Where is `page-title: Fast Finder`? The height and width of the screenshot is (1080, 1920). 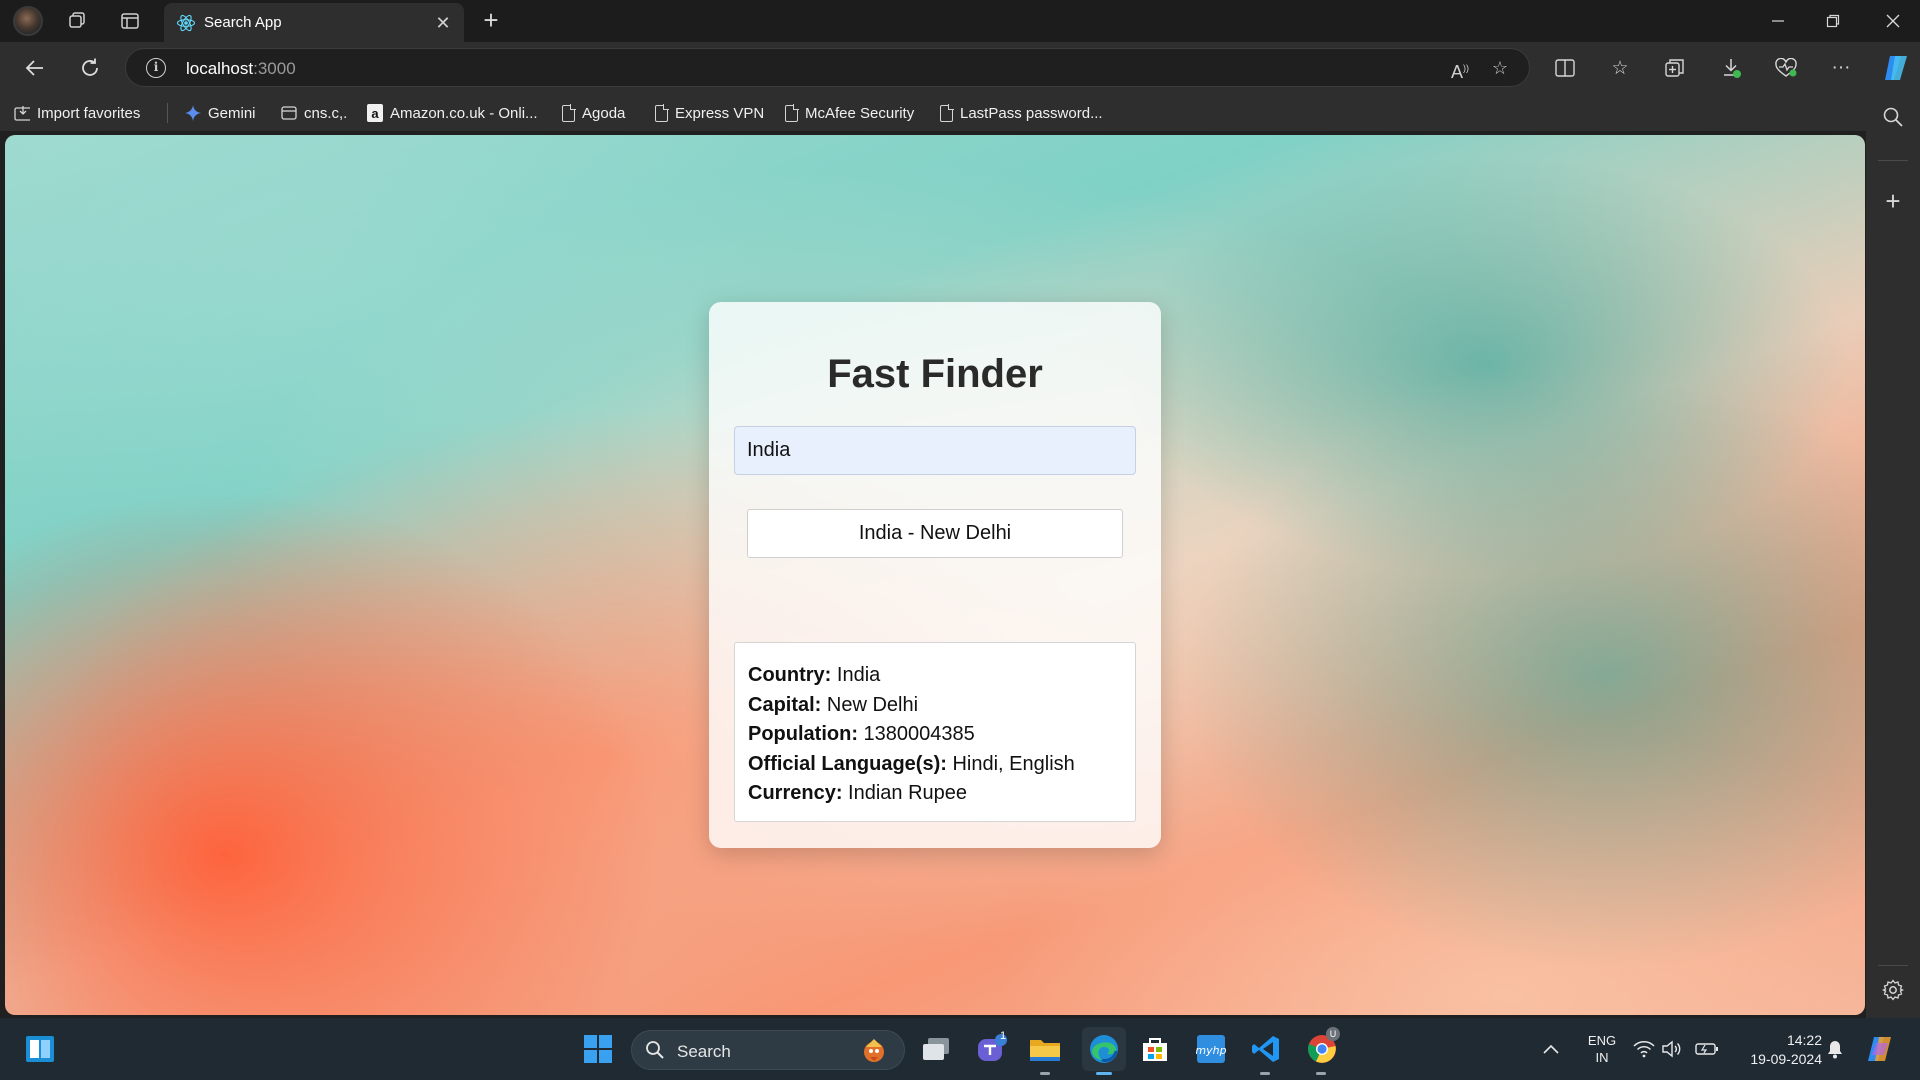
page-title: Fast Finder is located at coordinates (935, 374).